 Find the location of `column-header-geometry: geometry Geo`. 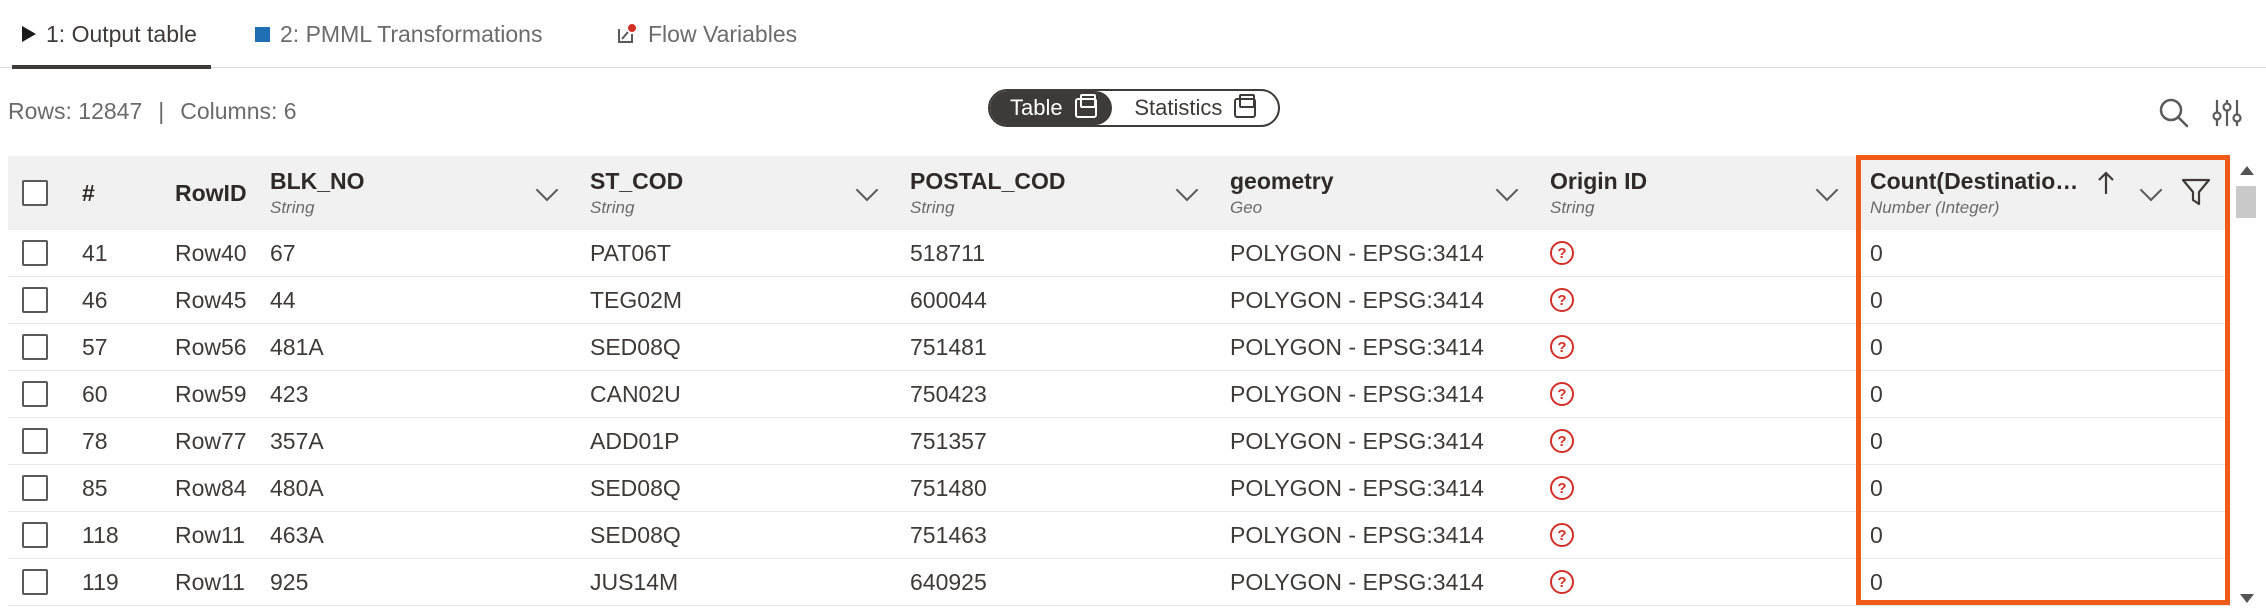

column-header-geometry: geometry Geo is located at coordinates (1282, 193).